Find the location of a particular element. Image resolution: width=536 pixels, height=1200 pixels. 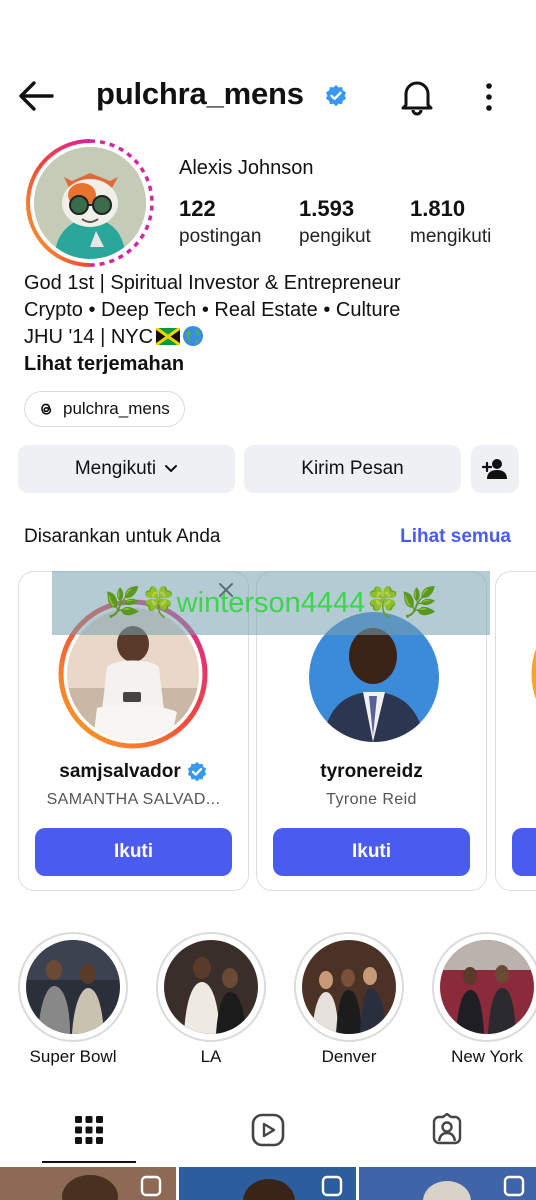

see-all-link: Lihat semua is located at coordinates (455, 537).